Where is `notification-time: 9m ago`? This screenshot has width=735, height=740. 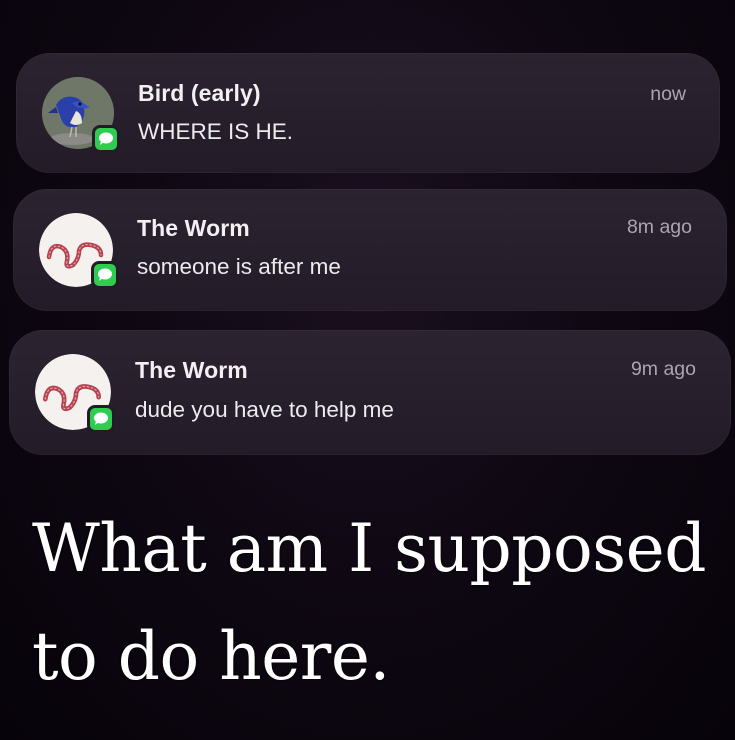
notification-time: 9m ago is located at coordinates (663, 369).